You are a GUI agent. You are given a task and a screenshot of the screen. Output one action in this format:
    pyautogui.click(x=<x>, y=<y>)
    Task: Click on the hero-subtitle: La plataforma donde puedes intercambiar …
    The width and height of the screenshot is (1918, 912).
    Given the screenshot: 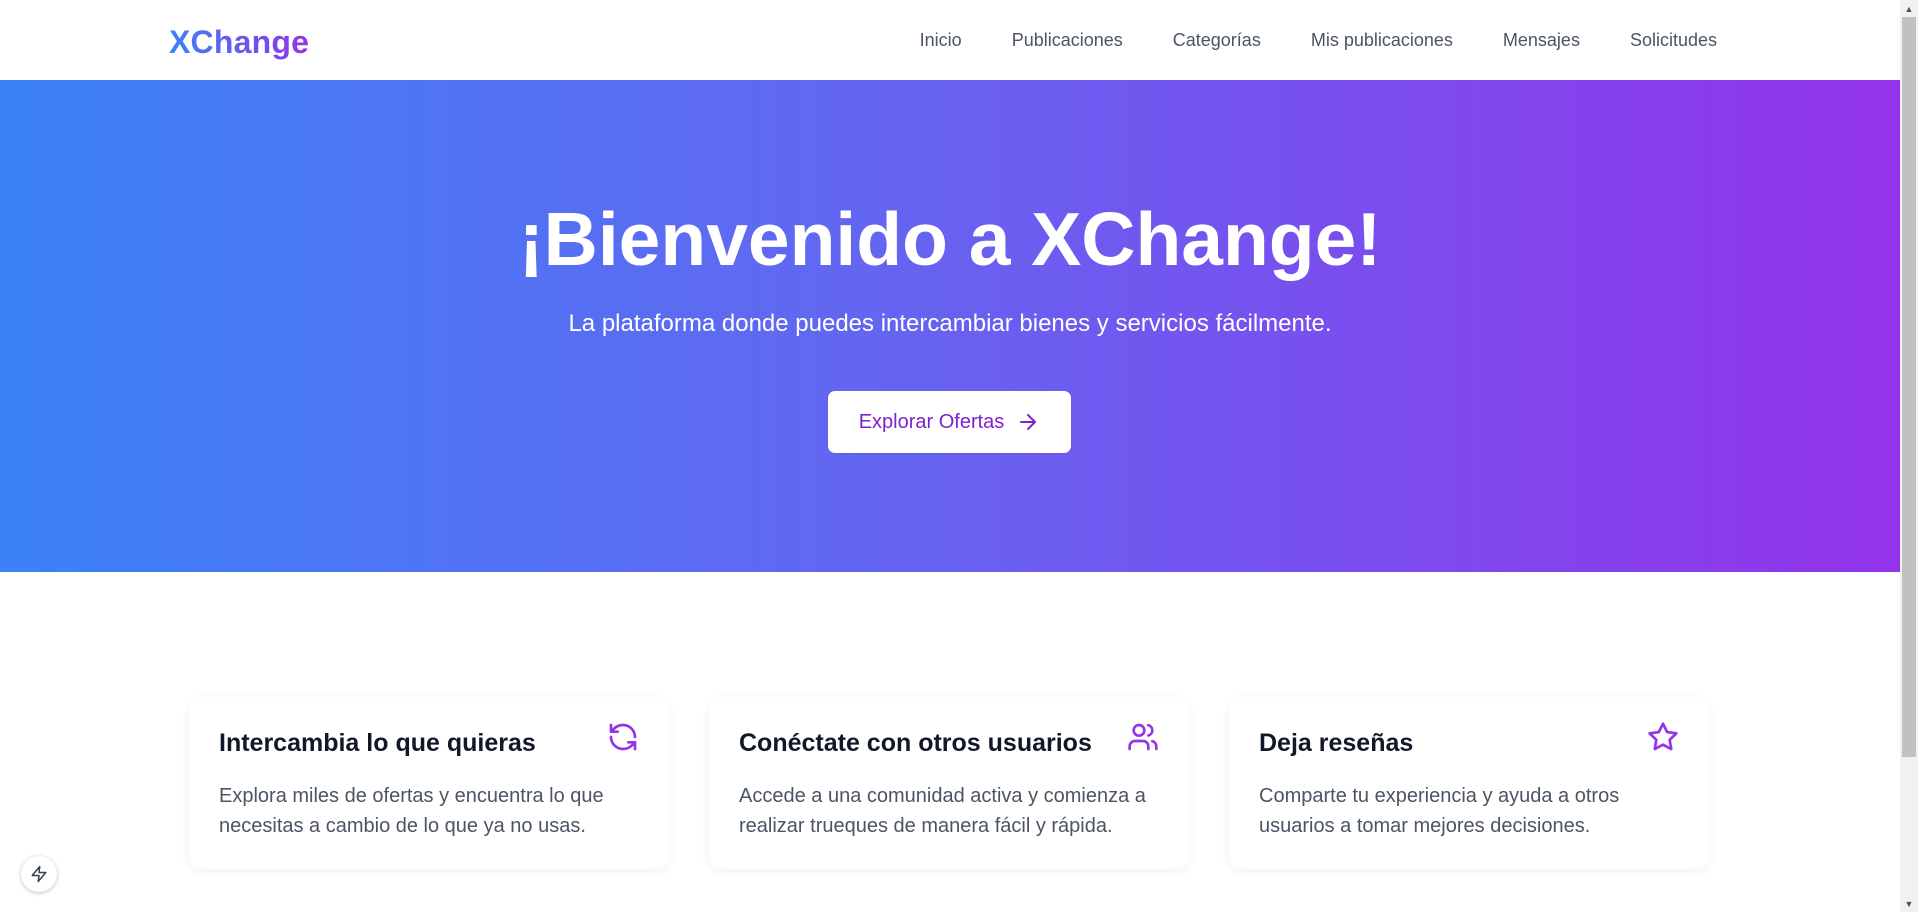 What is the action you would take?
    pyautogui.click(x=950, y=323)
    